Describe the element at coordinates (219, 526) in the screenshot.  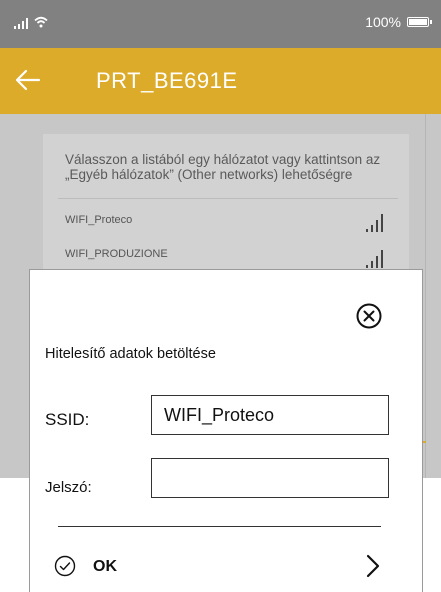
I see `dialog-divider` at that location.